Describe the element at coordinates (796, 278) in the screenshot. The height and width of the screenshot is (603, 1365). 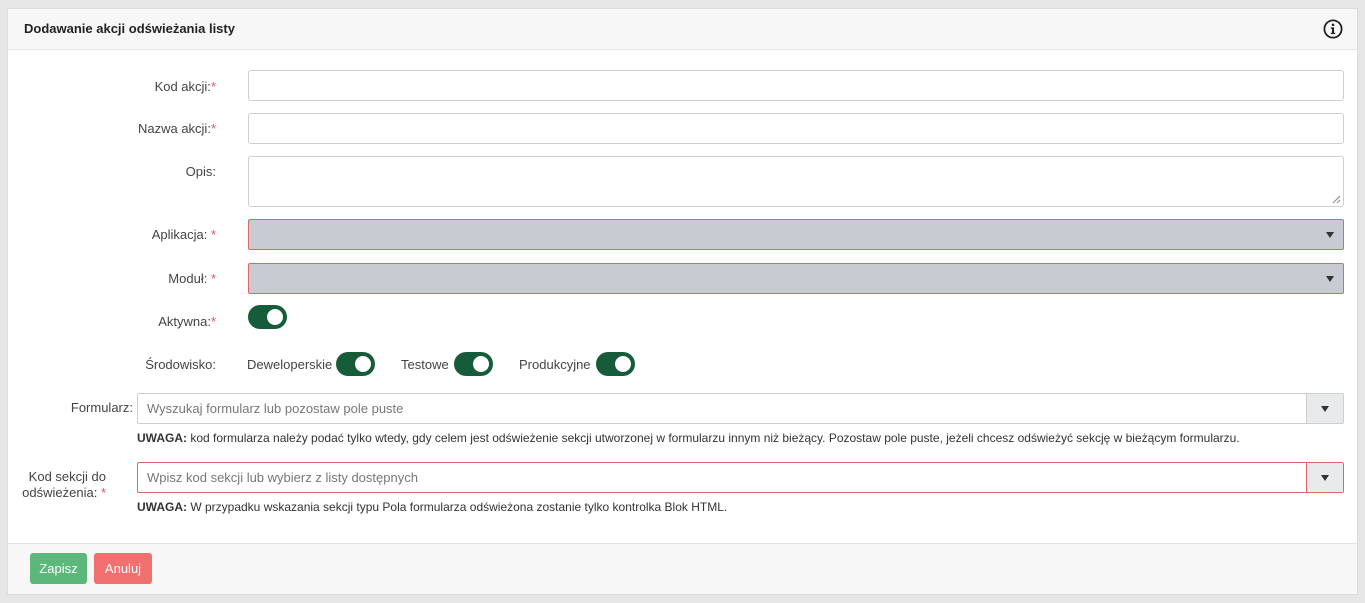
I see `modul-select` at that location.